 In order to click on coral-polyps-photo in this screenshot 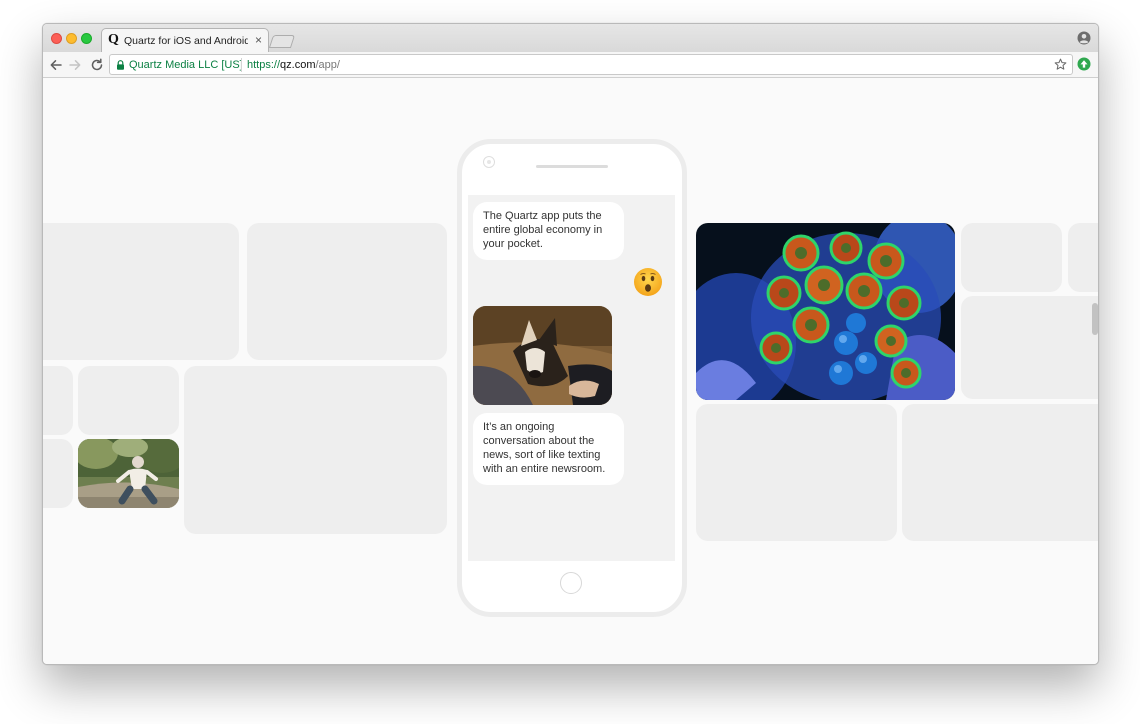, I will do `click(825, 311)`.